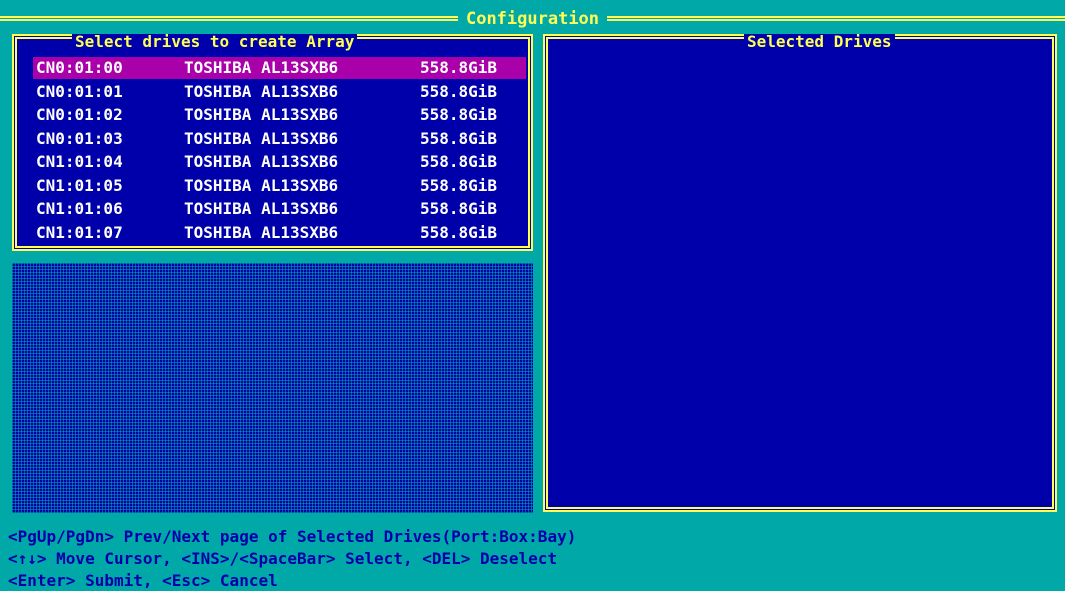  I want to click on drive-port: CN0:01:02, so click(79, 114).